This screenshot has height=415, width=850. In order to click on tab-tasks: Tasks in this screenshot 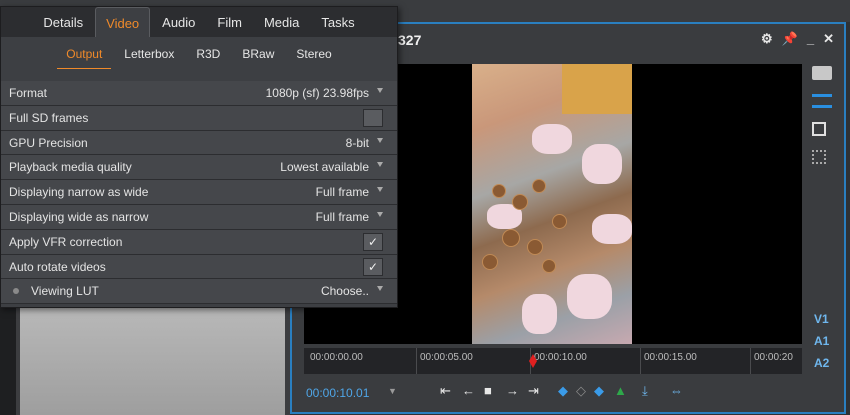, I will do `click(337, 22)`.